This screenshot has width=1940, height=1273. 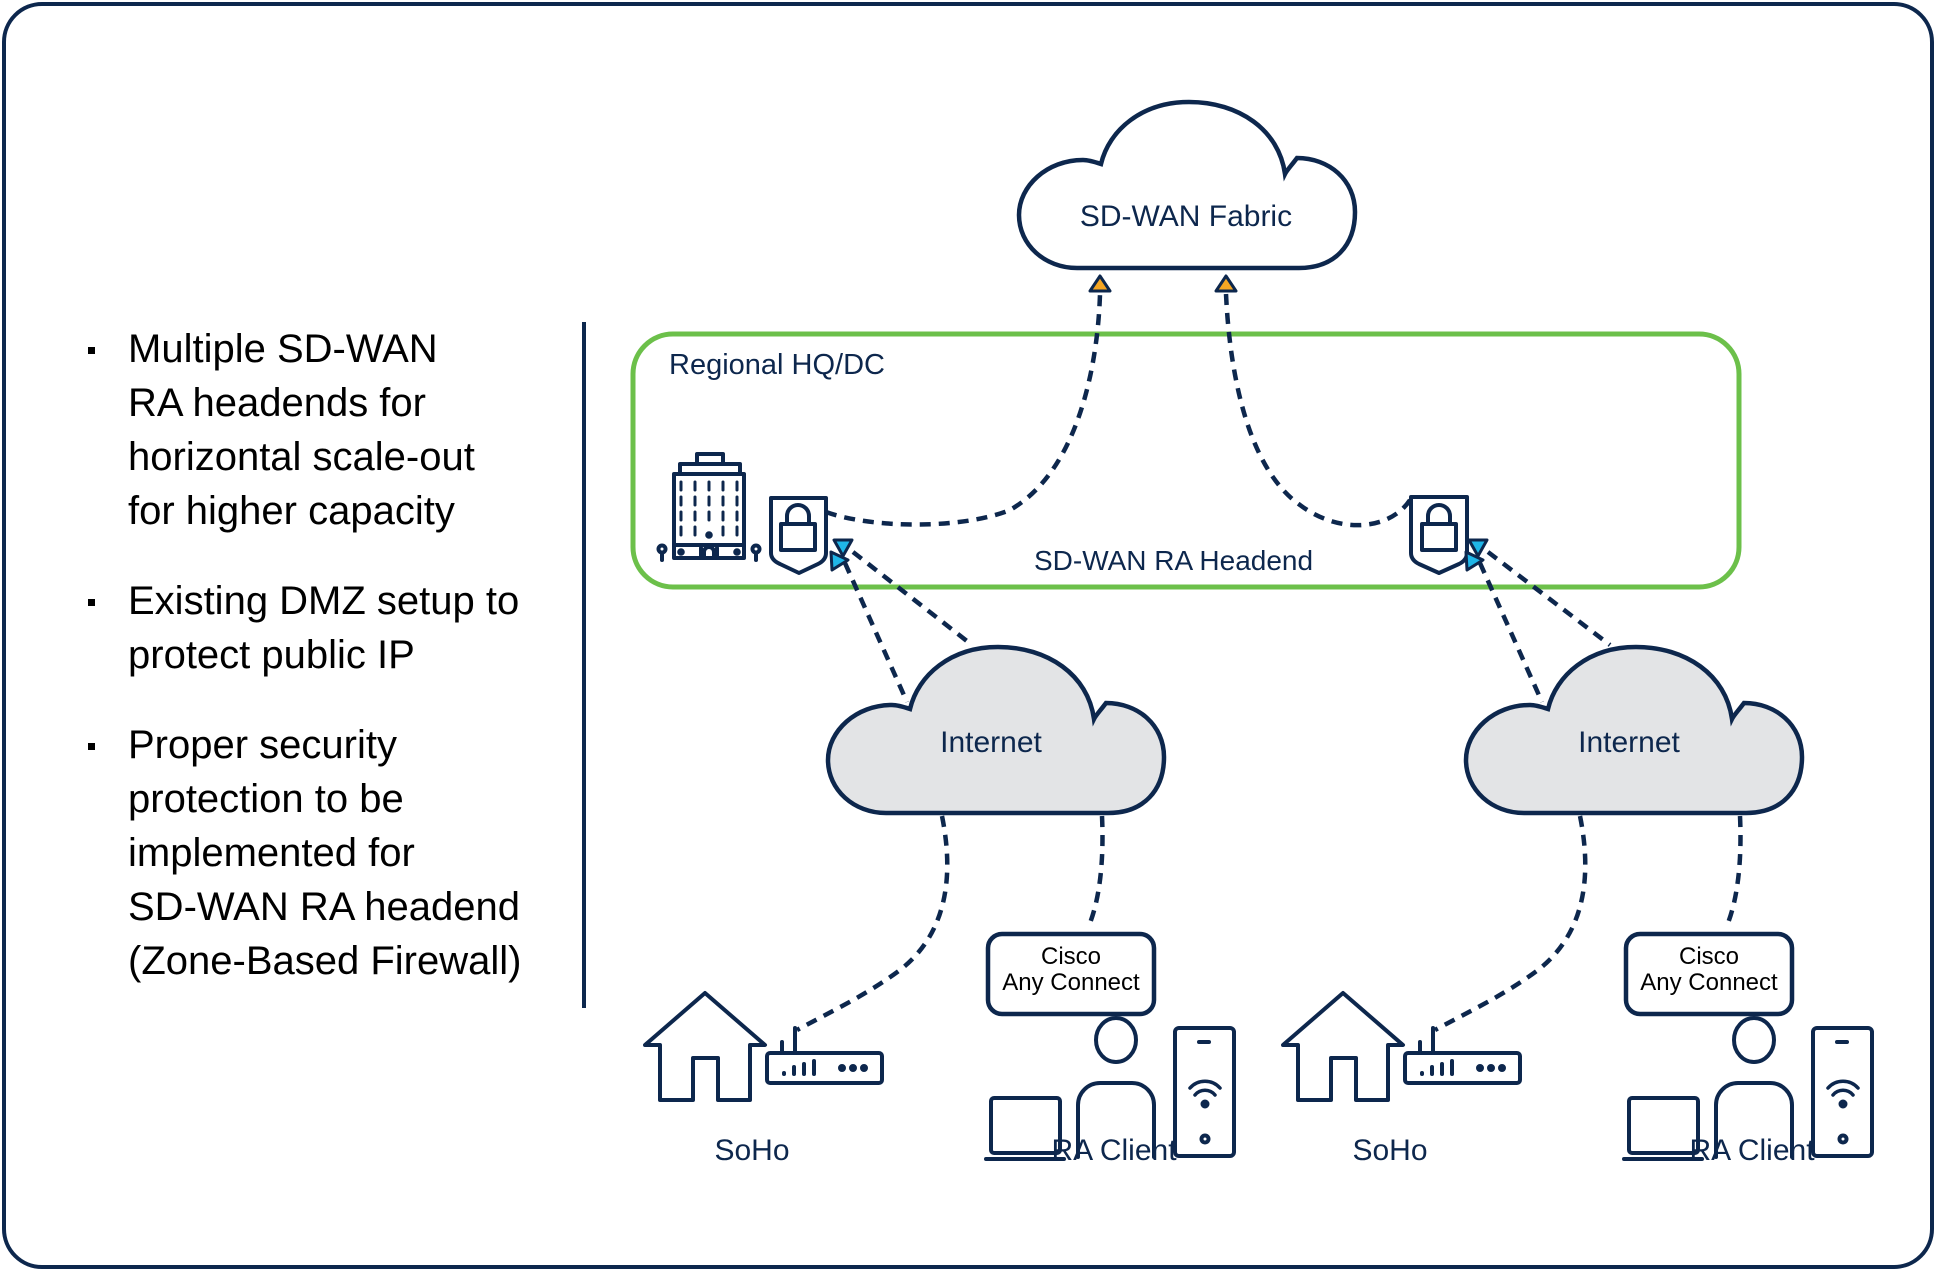 I want to click on cloud-icon, so click(x=1187, y=185).